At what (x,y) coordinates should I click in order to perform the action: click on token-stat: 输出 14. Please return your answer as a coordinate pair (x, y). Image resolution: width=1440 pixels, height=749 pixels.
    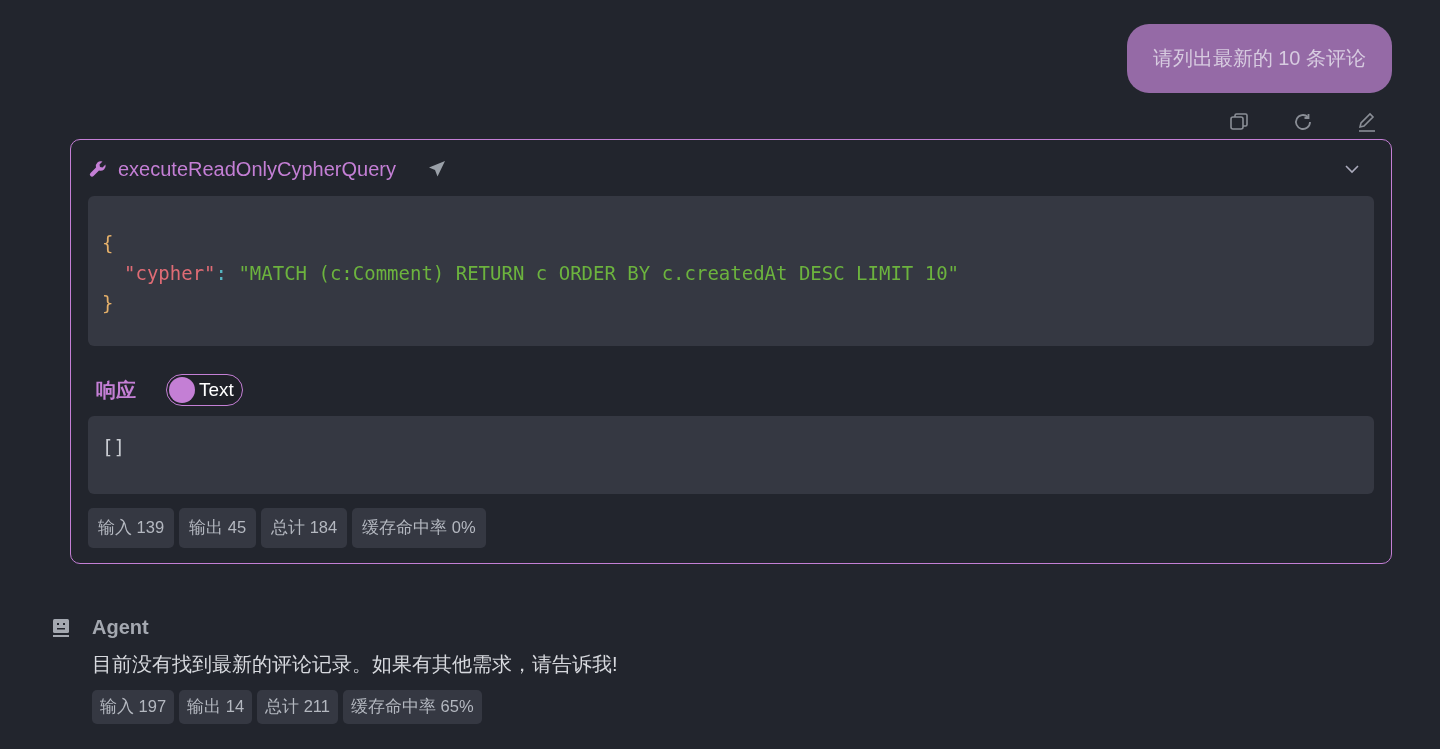
    Looking at the image, I should click on (216, 707).